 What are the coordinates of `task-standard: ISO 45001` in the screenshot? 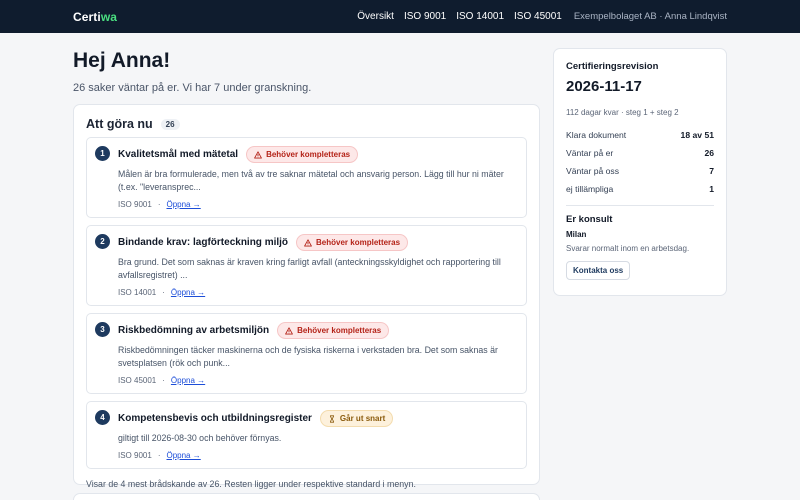 It's located at (137, 380).